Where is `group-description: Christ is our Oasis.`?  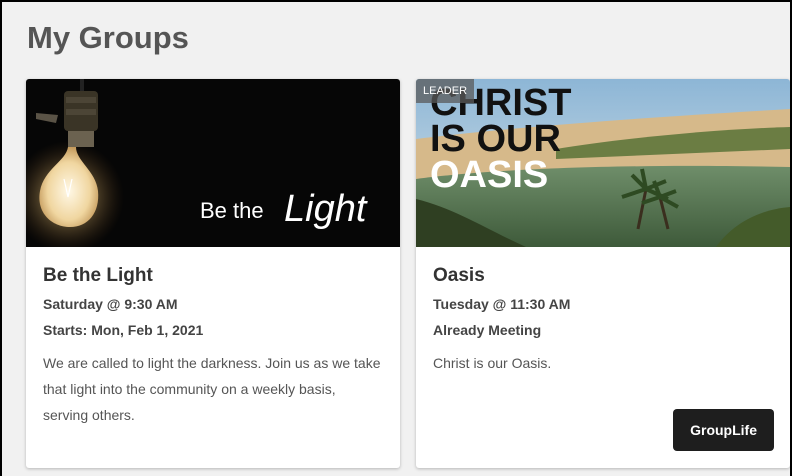
group-description: Christ is our Oasis. is located at coordinates (492, 363).